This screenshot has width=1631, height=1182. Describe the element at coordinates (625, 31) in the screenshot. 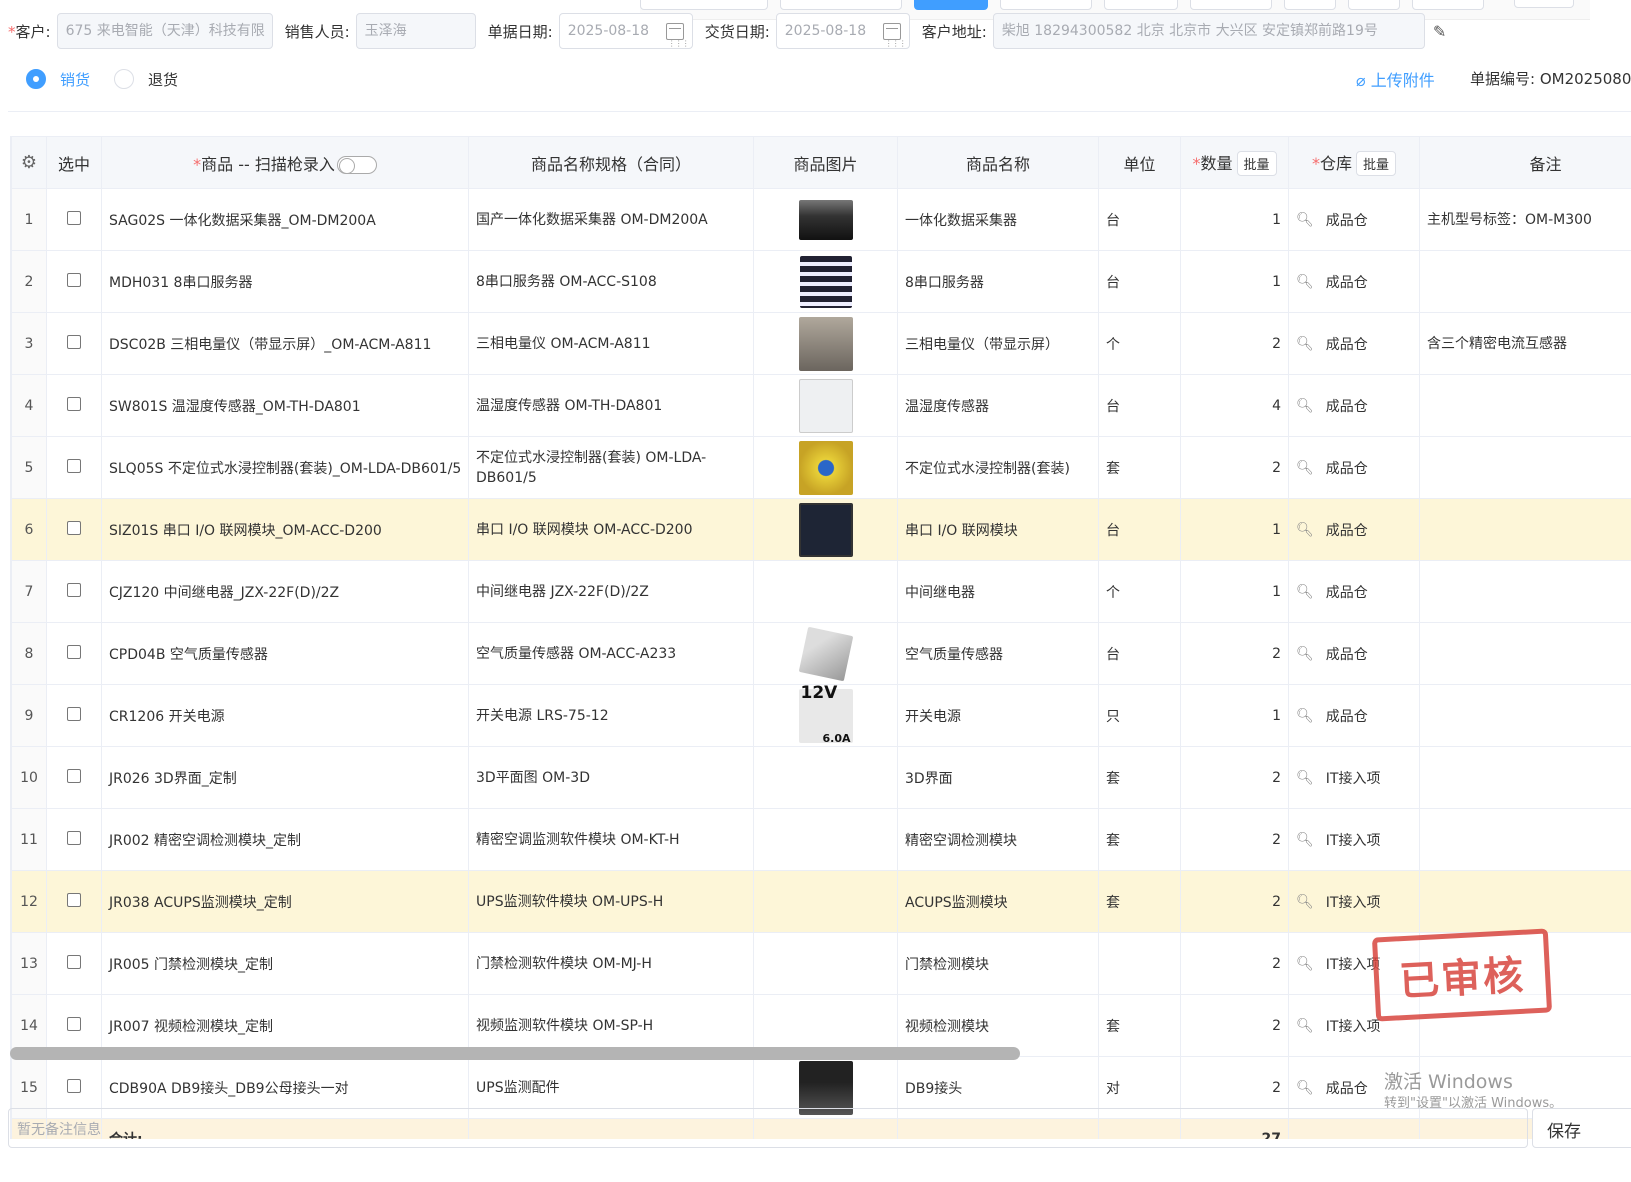

I see `doc-date-field: 2025-08-18` at that location.